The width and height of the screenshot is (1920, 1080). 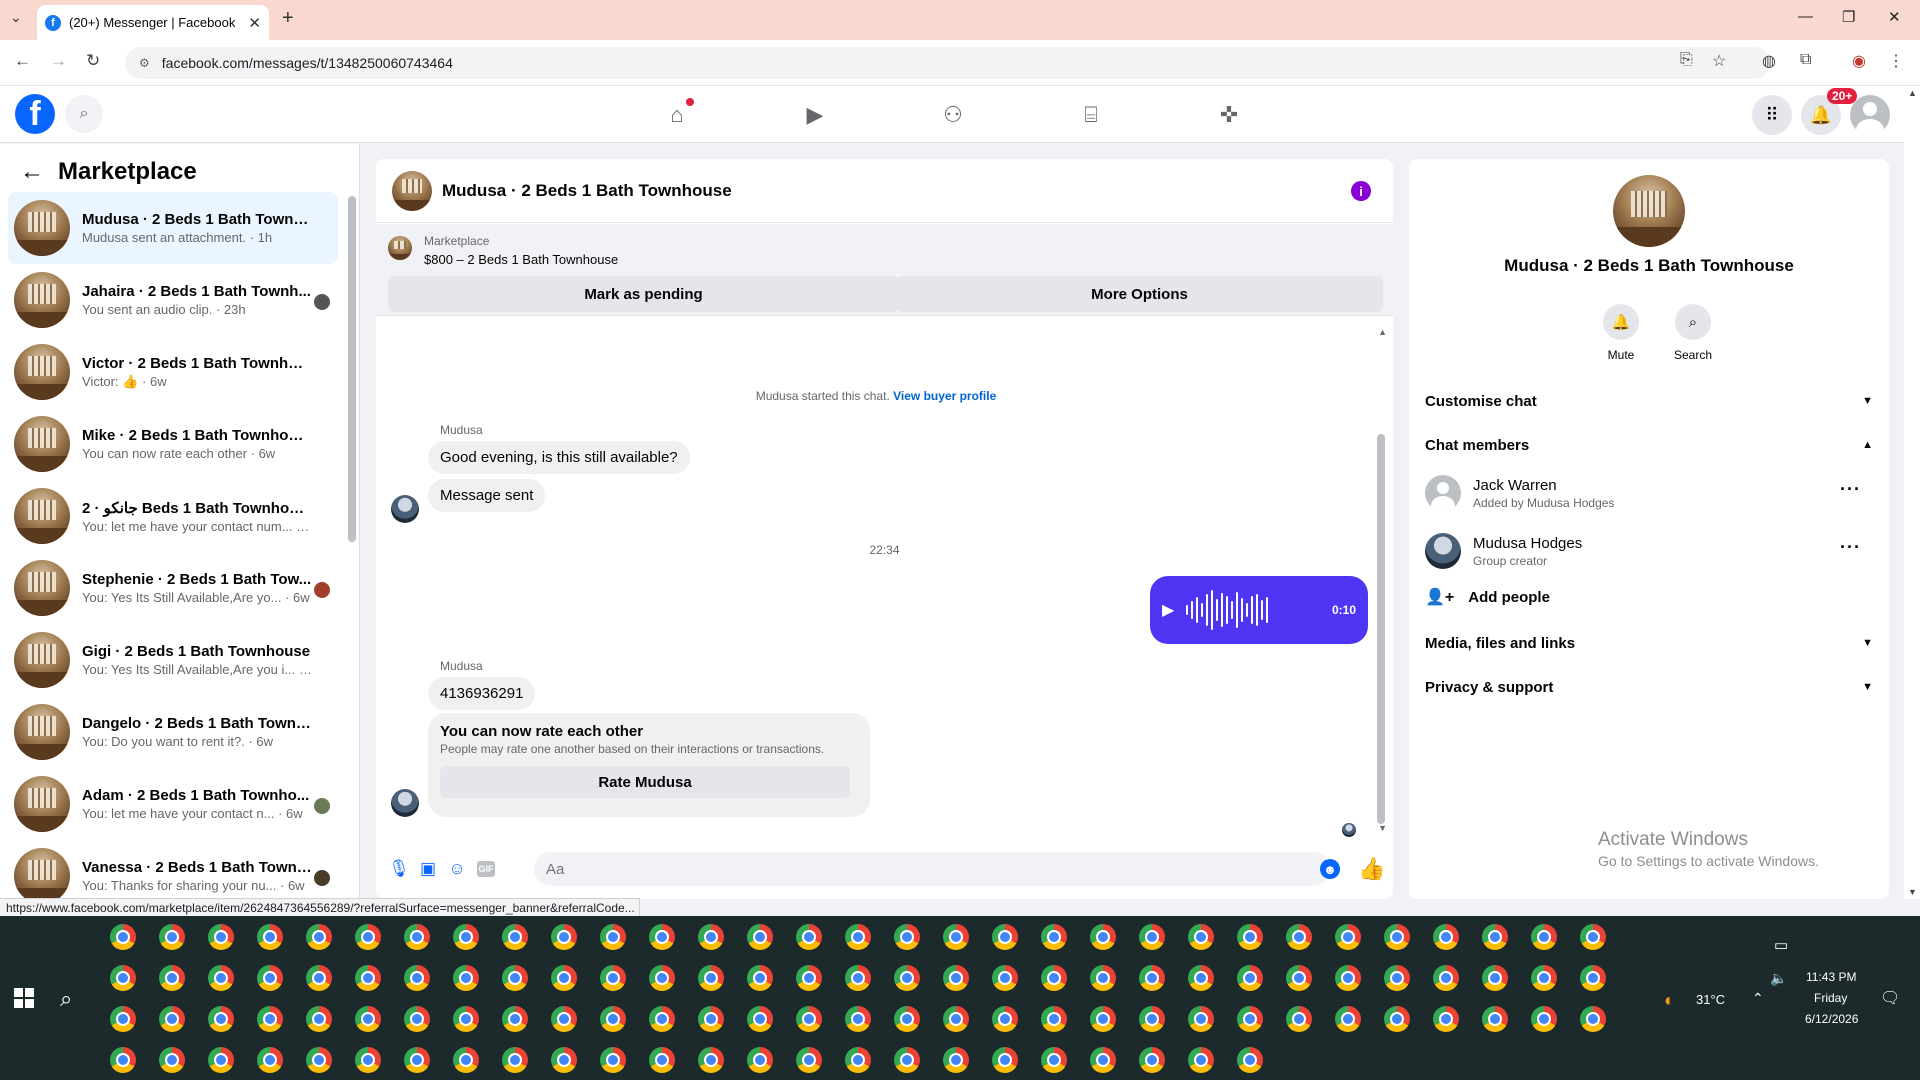 I want to click on page-scrollbar: ▲ ▼, so click(x=1912, y=492).